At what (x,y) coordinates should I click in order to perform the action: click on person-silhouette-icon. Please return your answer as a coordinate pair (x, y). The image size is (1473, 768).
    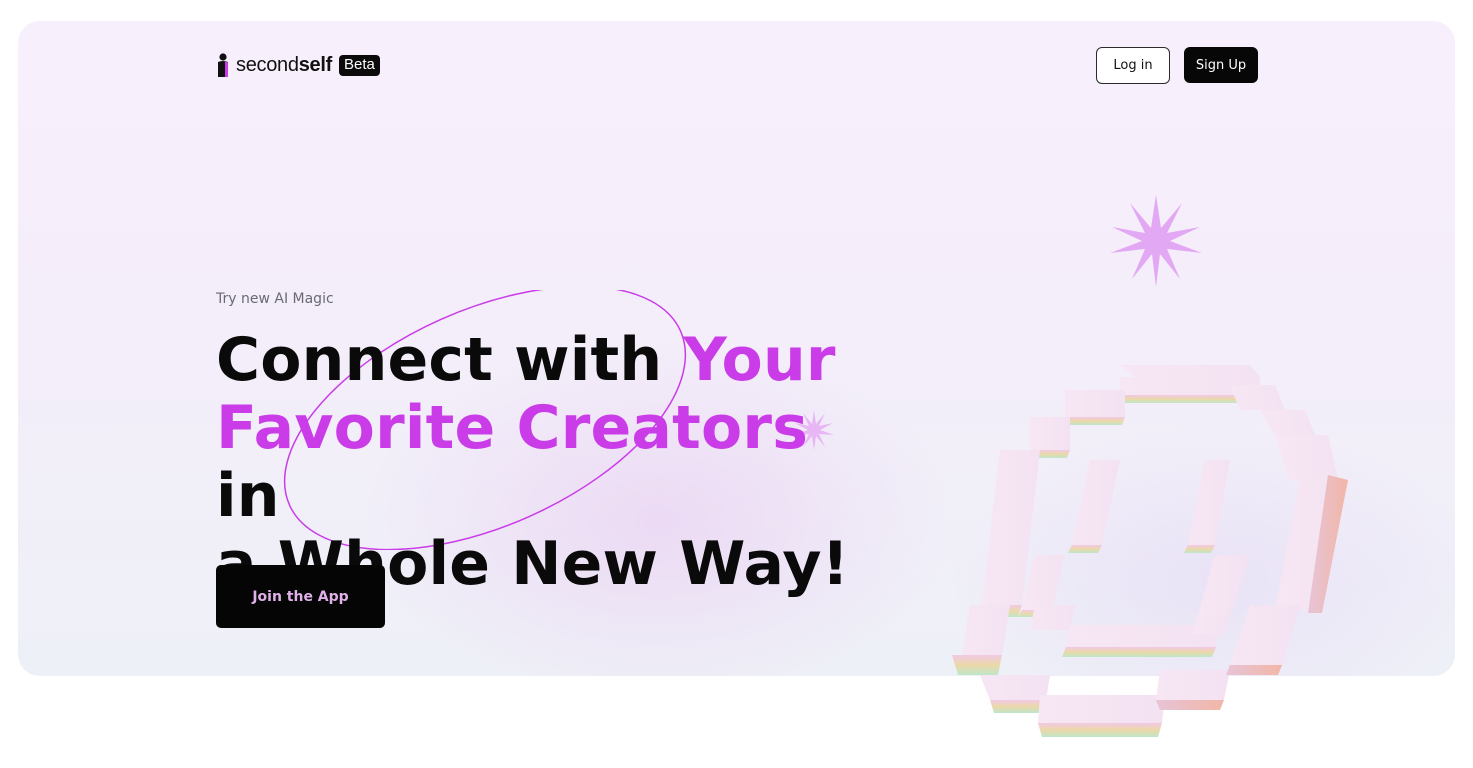
    Looking at the image, I should click on (223, 65).